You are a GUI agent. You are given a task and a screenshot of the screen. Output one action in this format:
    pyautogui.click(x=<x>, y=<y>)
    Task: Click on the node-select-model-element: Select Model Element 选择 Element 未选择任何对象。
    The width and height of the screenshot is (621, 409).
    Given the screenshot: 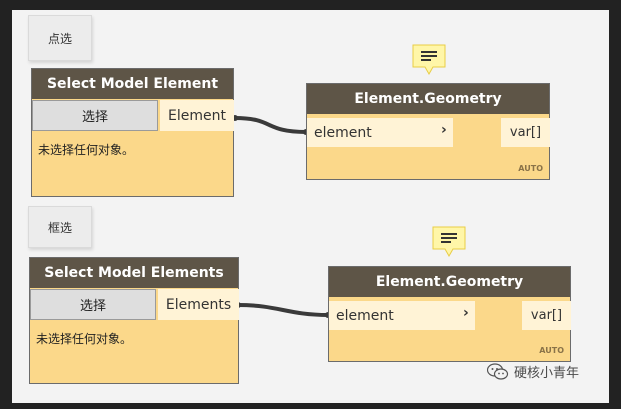 What is the action you would take?
    pyautogui.click(x=132, y=132)
    